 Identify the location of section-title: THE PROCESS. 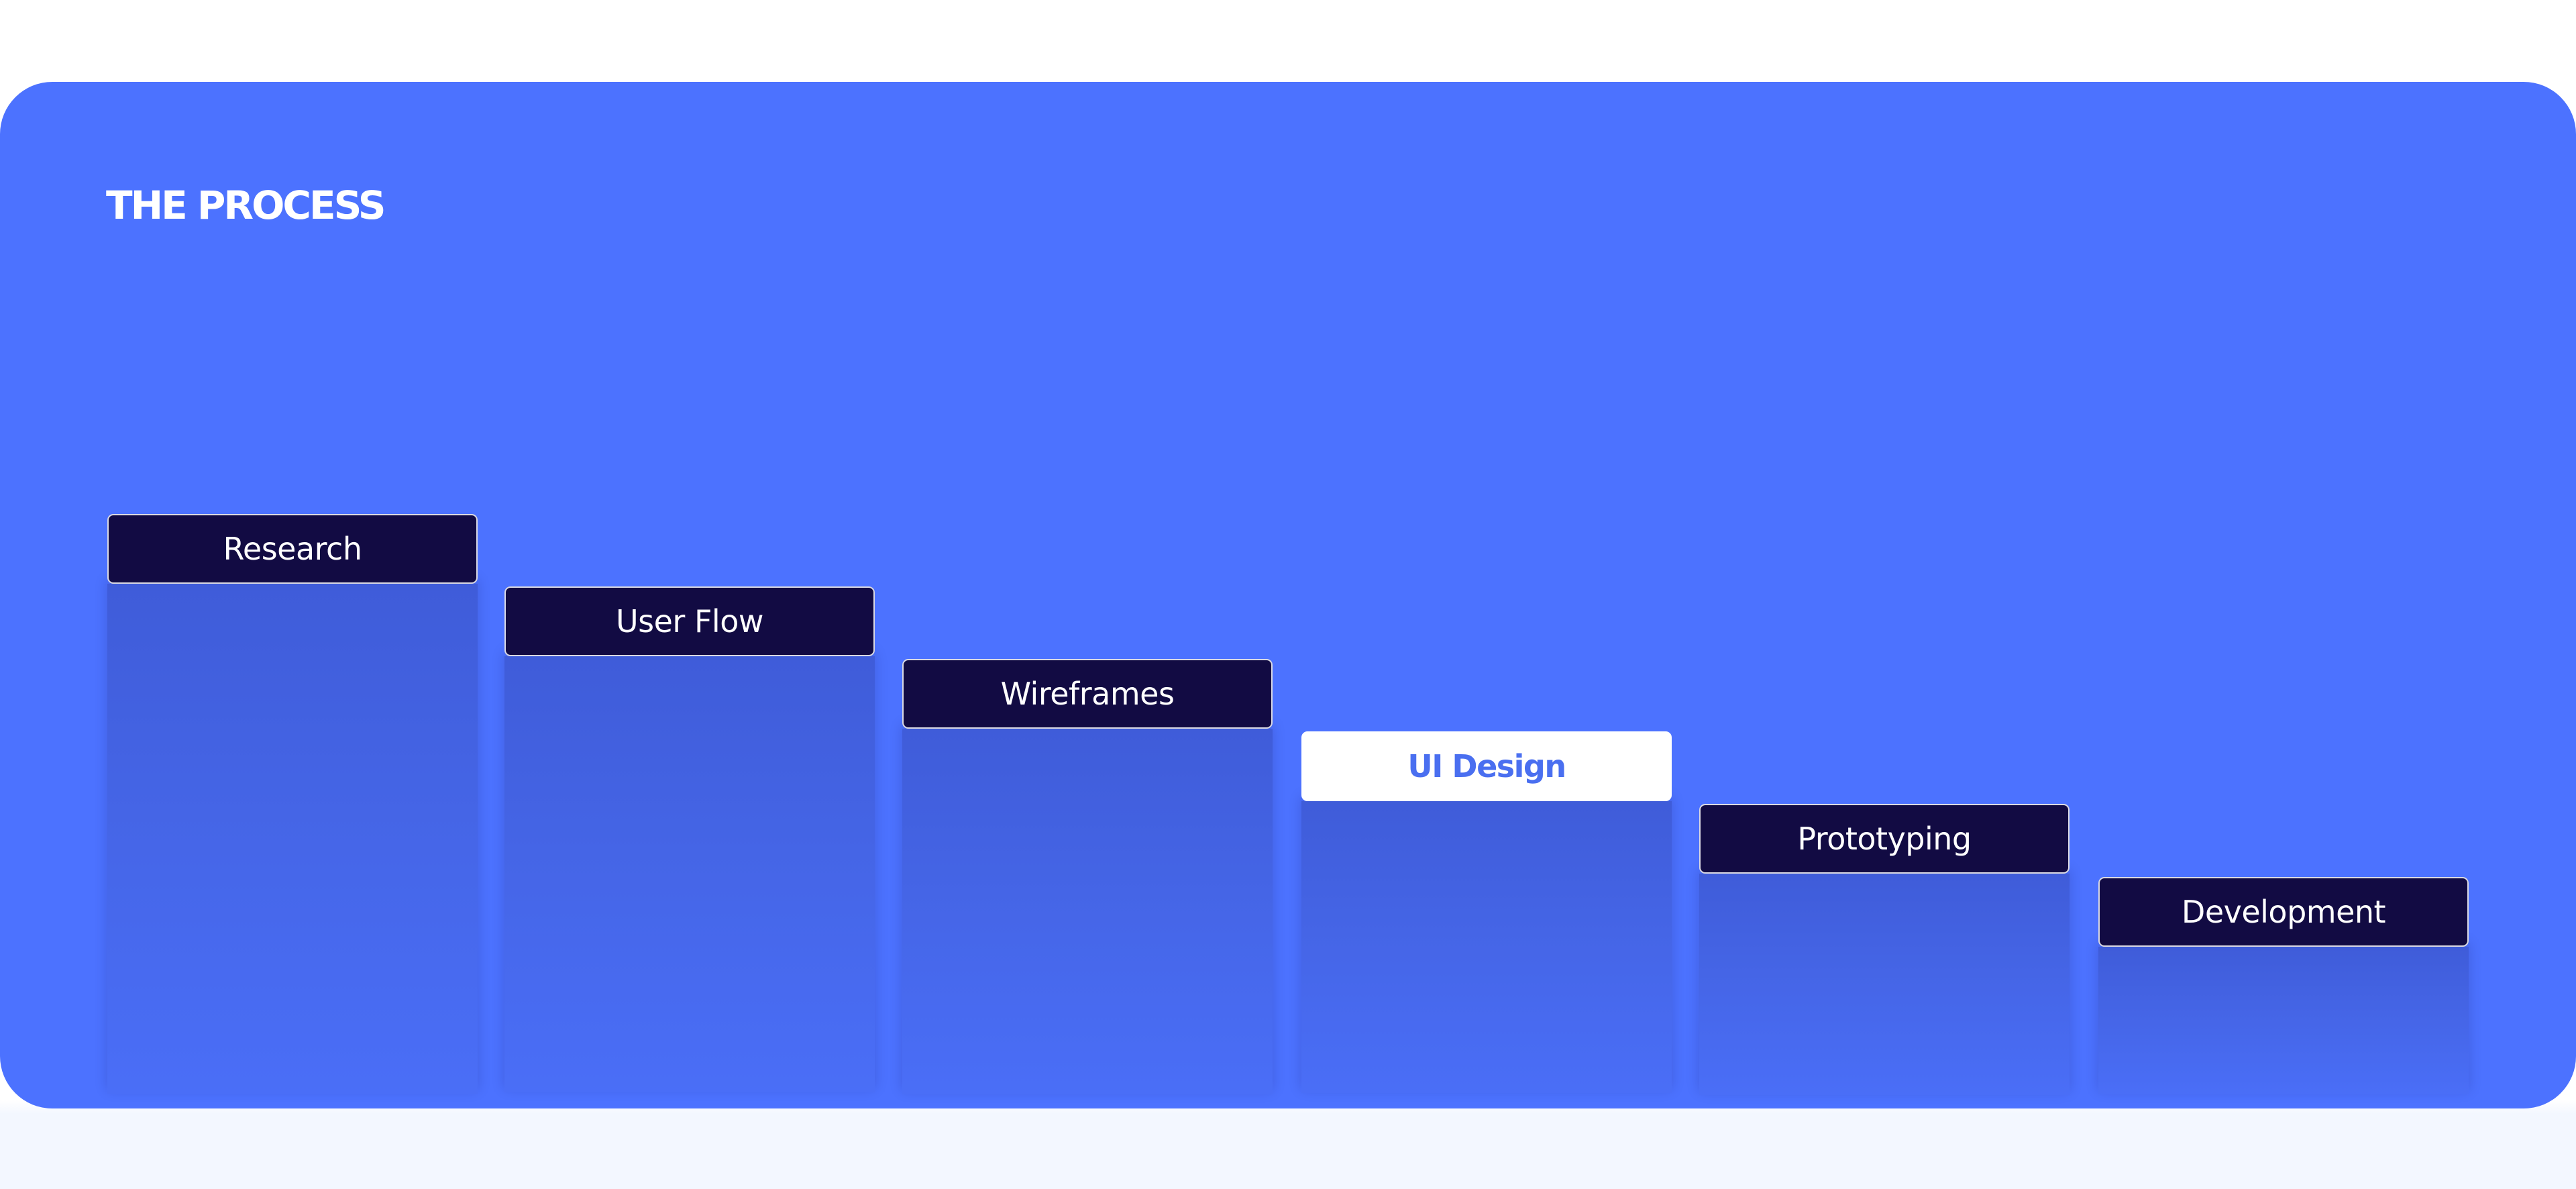
(246, 205).